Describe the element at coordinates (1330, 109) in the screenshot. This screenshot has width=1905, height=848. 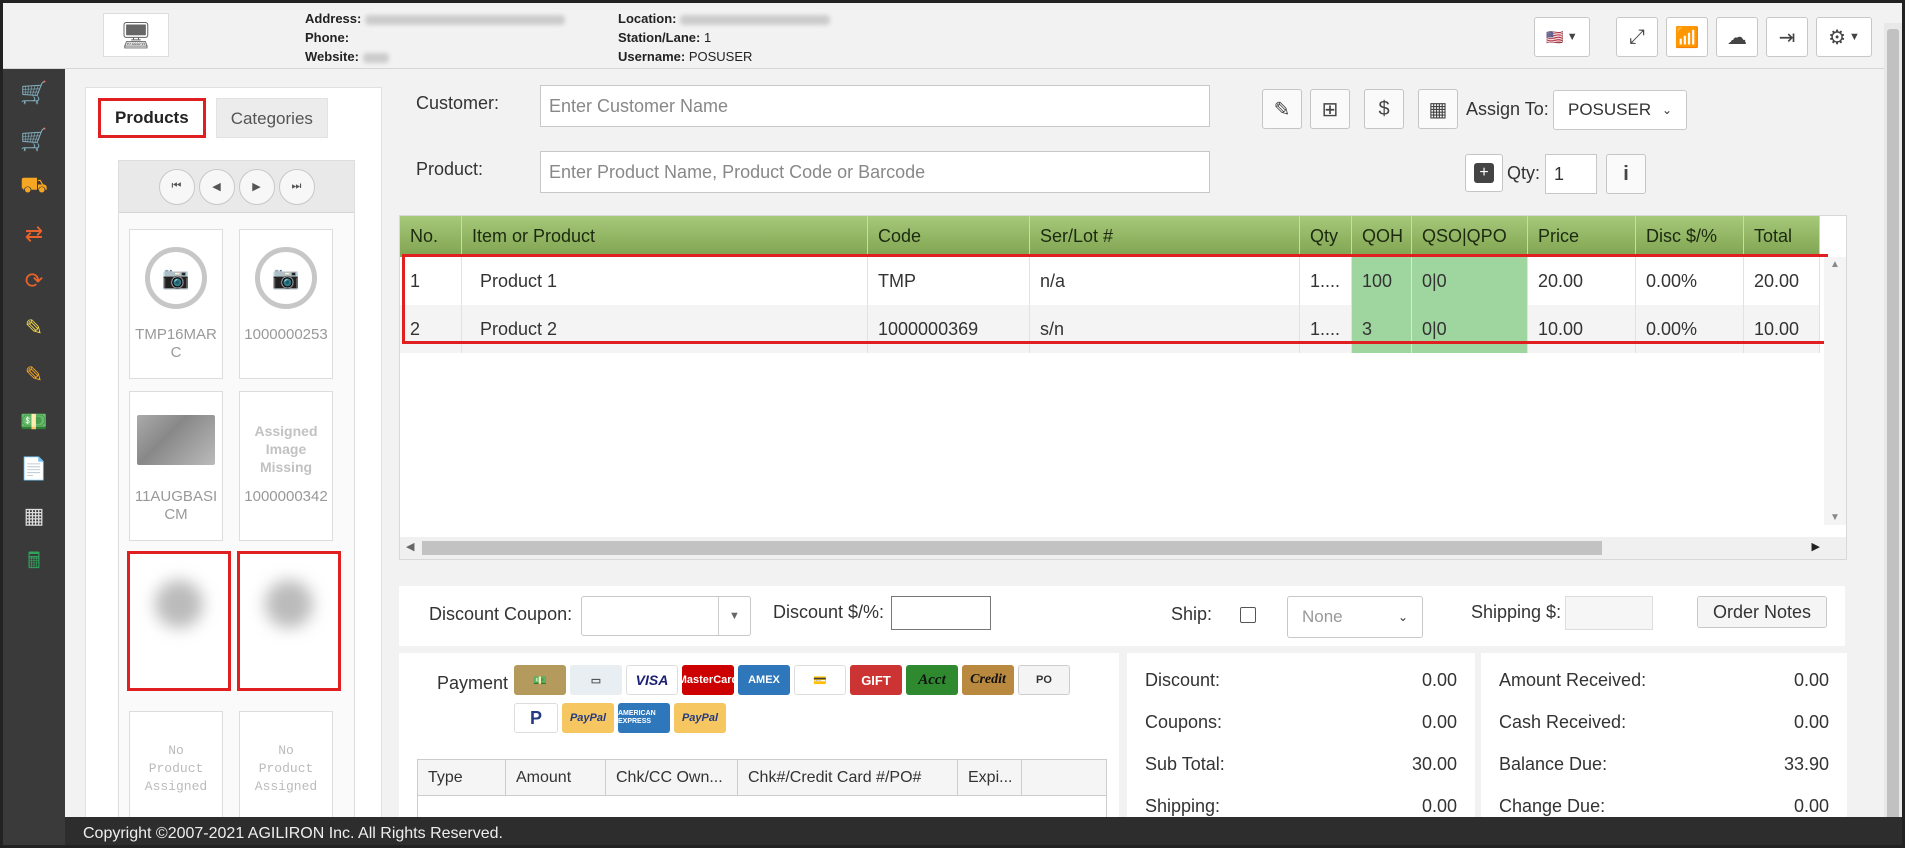
I see `add-customer-button: ⊞` at that location.